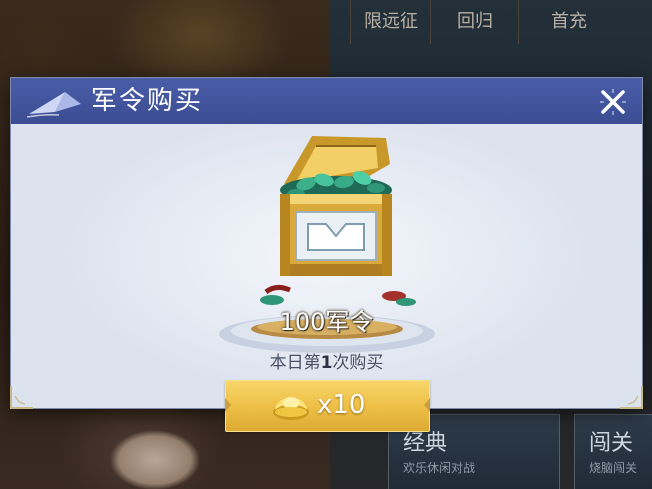 The height and width of the screenshot is (489, 652). I want to click on character-portrait, so click(155, 447).